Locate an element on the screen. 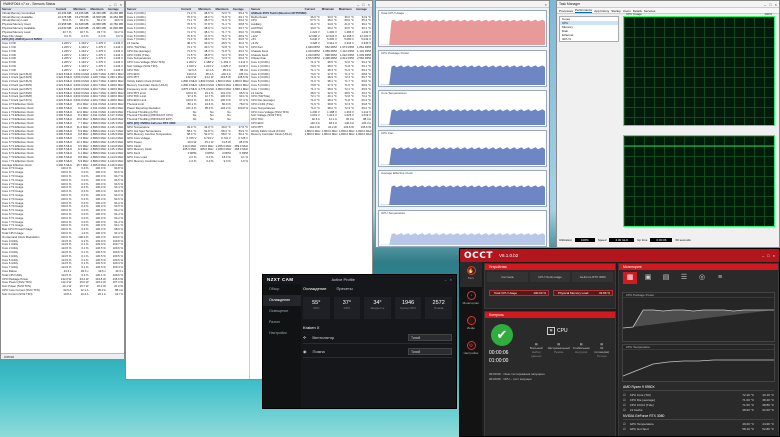 Image resolution: width=780 pixels, height=437 pixels. hwinfo2-titlebar: – □ × is located at coordinates (249, 4).